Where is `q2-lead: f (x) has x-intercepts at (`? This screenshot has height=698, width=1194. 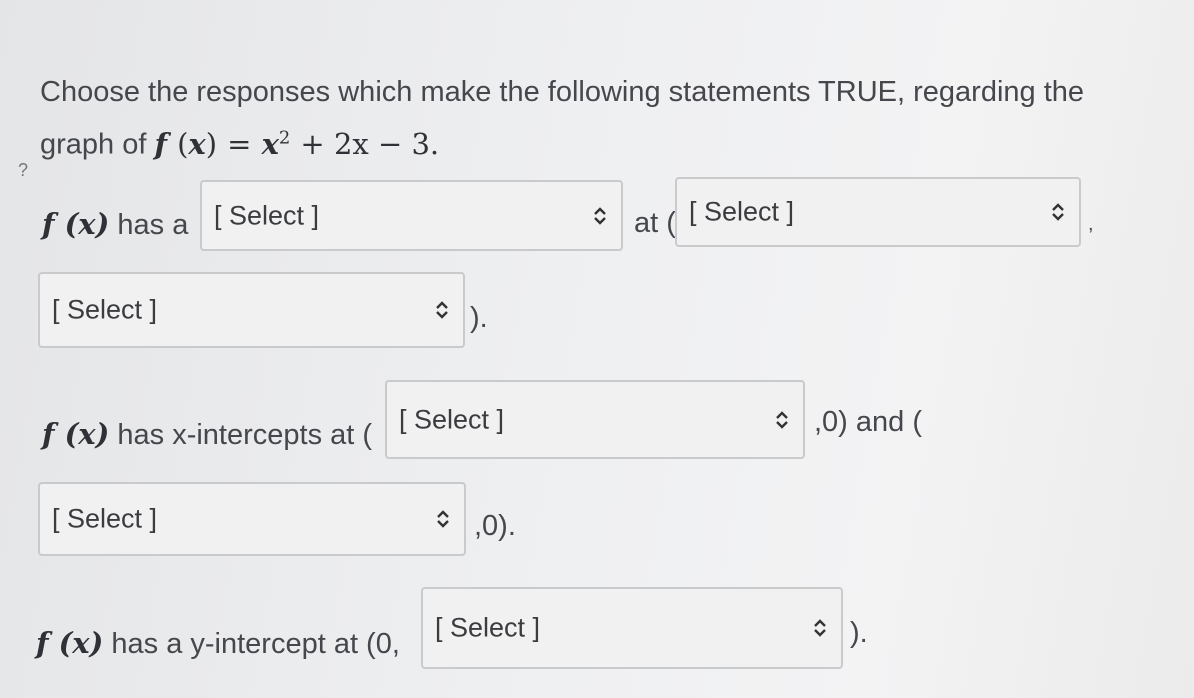
q2-lead: f (x) has x-intercepts at ( is located at coordinates (207, 434).